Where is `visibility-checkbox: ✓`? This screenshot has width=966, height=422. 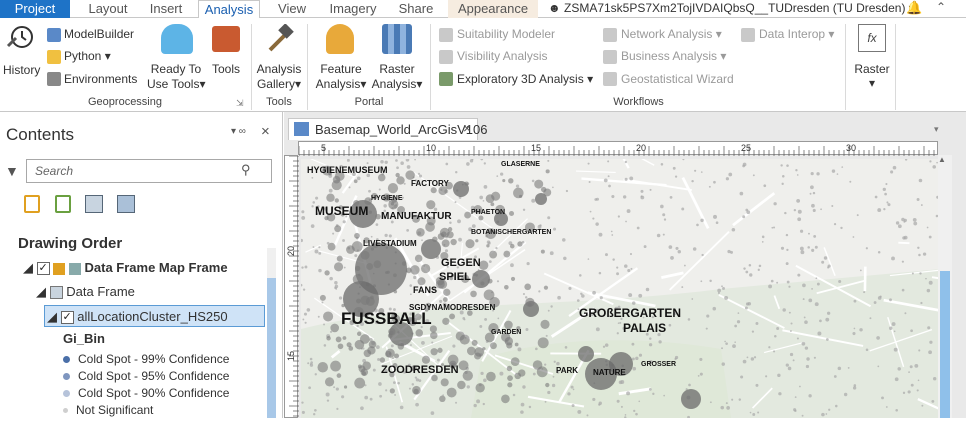 visibility-checkbox: ✓ is located at coordinates (43, 268).